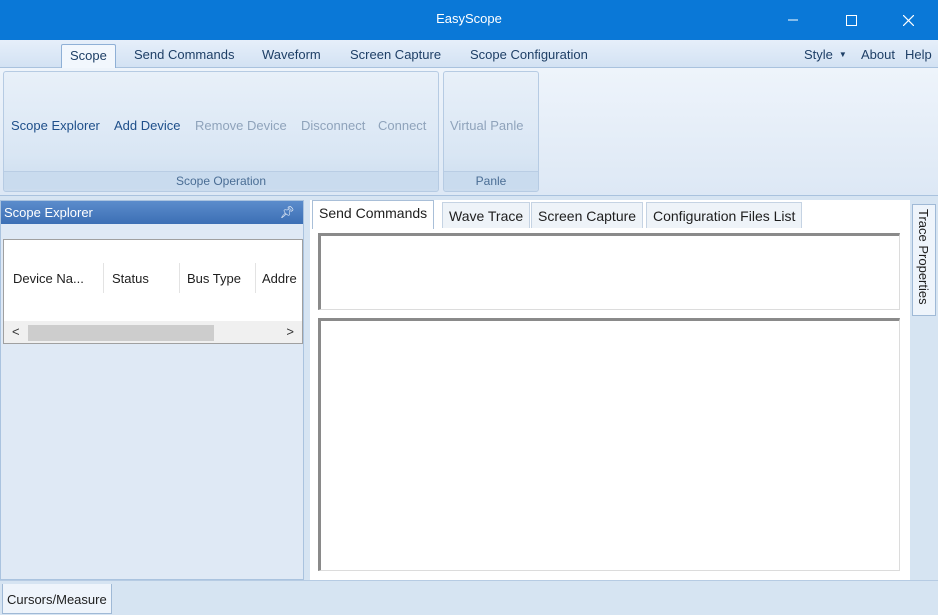 This screenshot has width=938, height=615. I want to click on tab-wave-trace: Wave Trace, so click(486, 215).